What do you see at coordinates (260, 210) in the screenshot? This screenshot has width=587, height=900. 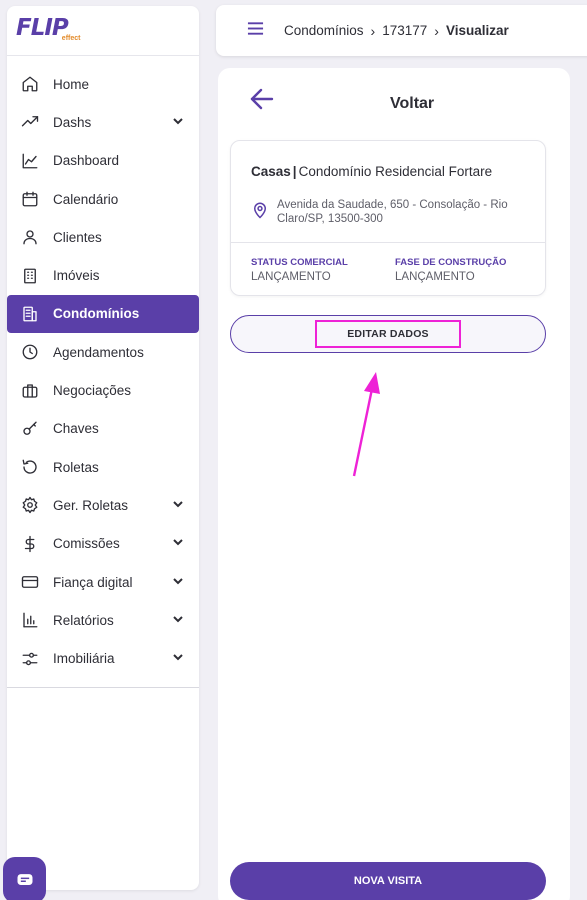 I see `map-pin-icon` at bounding box center [260, 210].